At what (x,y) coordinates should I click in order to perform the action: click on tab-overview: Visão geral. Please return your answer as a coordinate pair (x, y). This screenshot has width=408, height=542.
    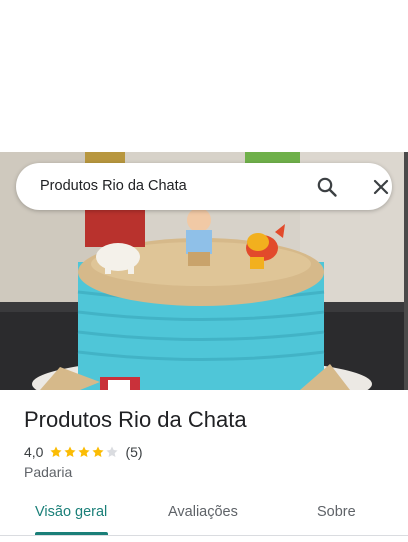
    Looking at the image, I should click on (71, 512).